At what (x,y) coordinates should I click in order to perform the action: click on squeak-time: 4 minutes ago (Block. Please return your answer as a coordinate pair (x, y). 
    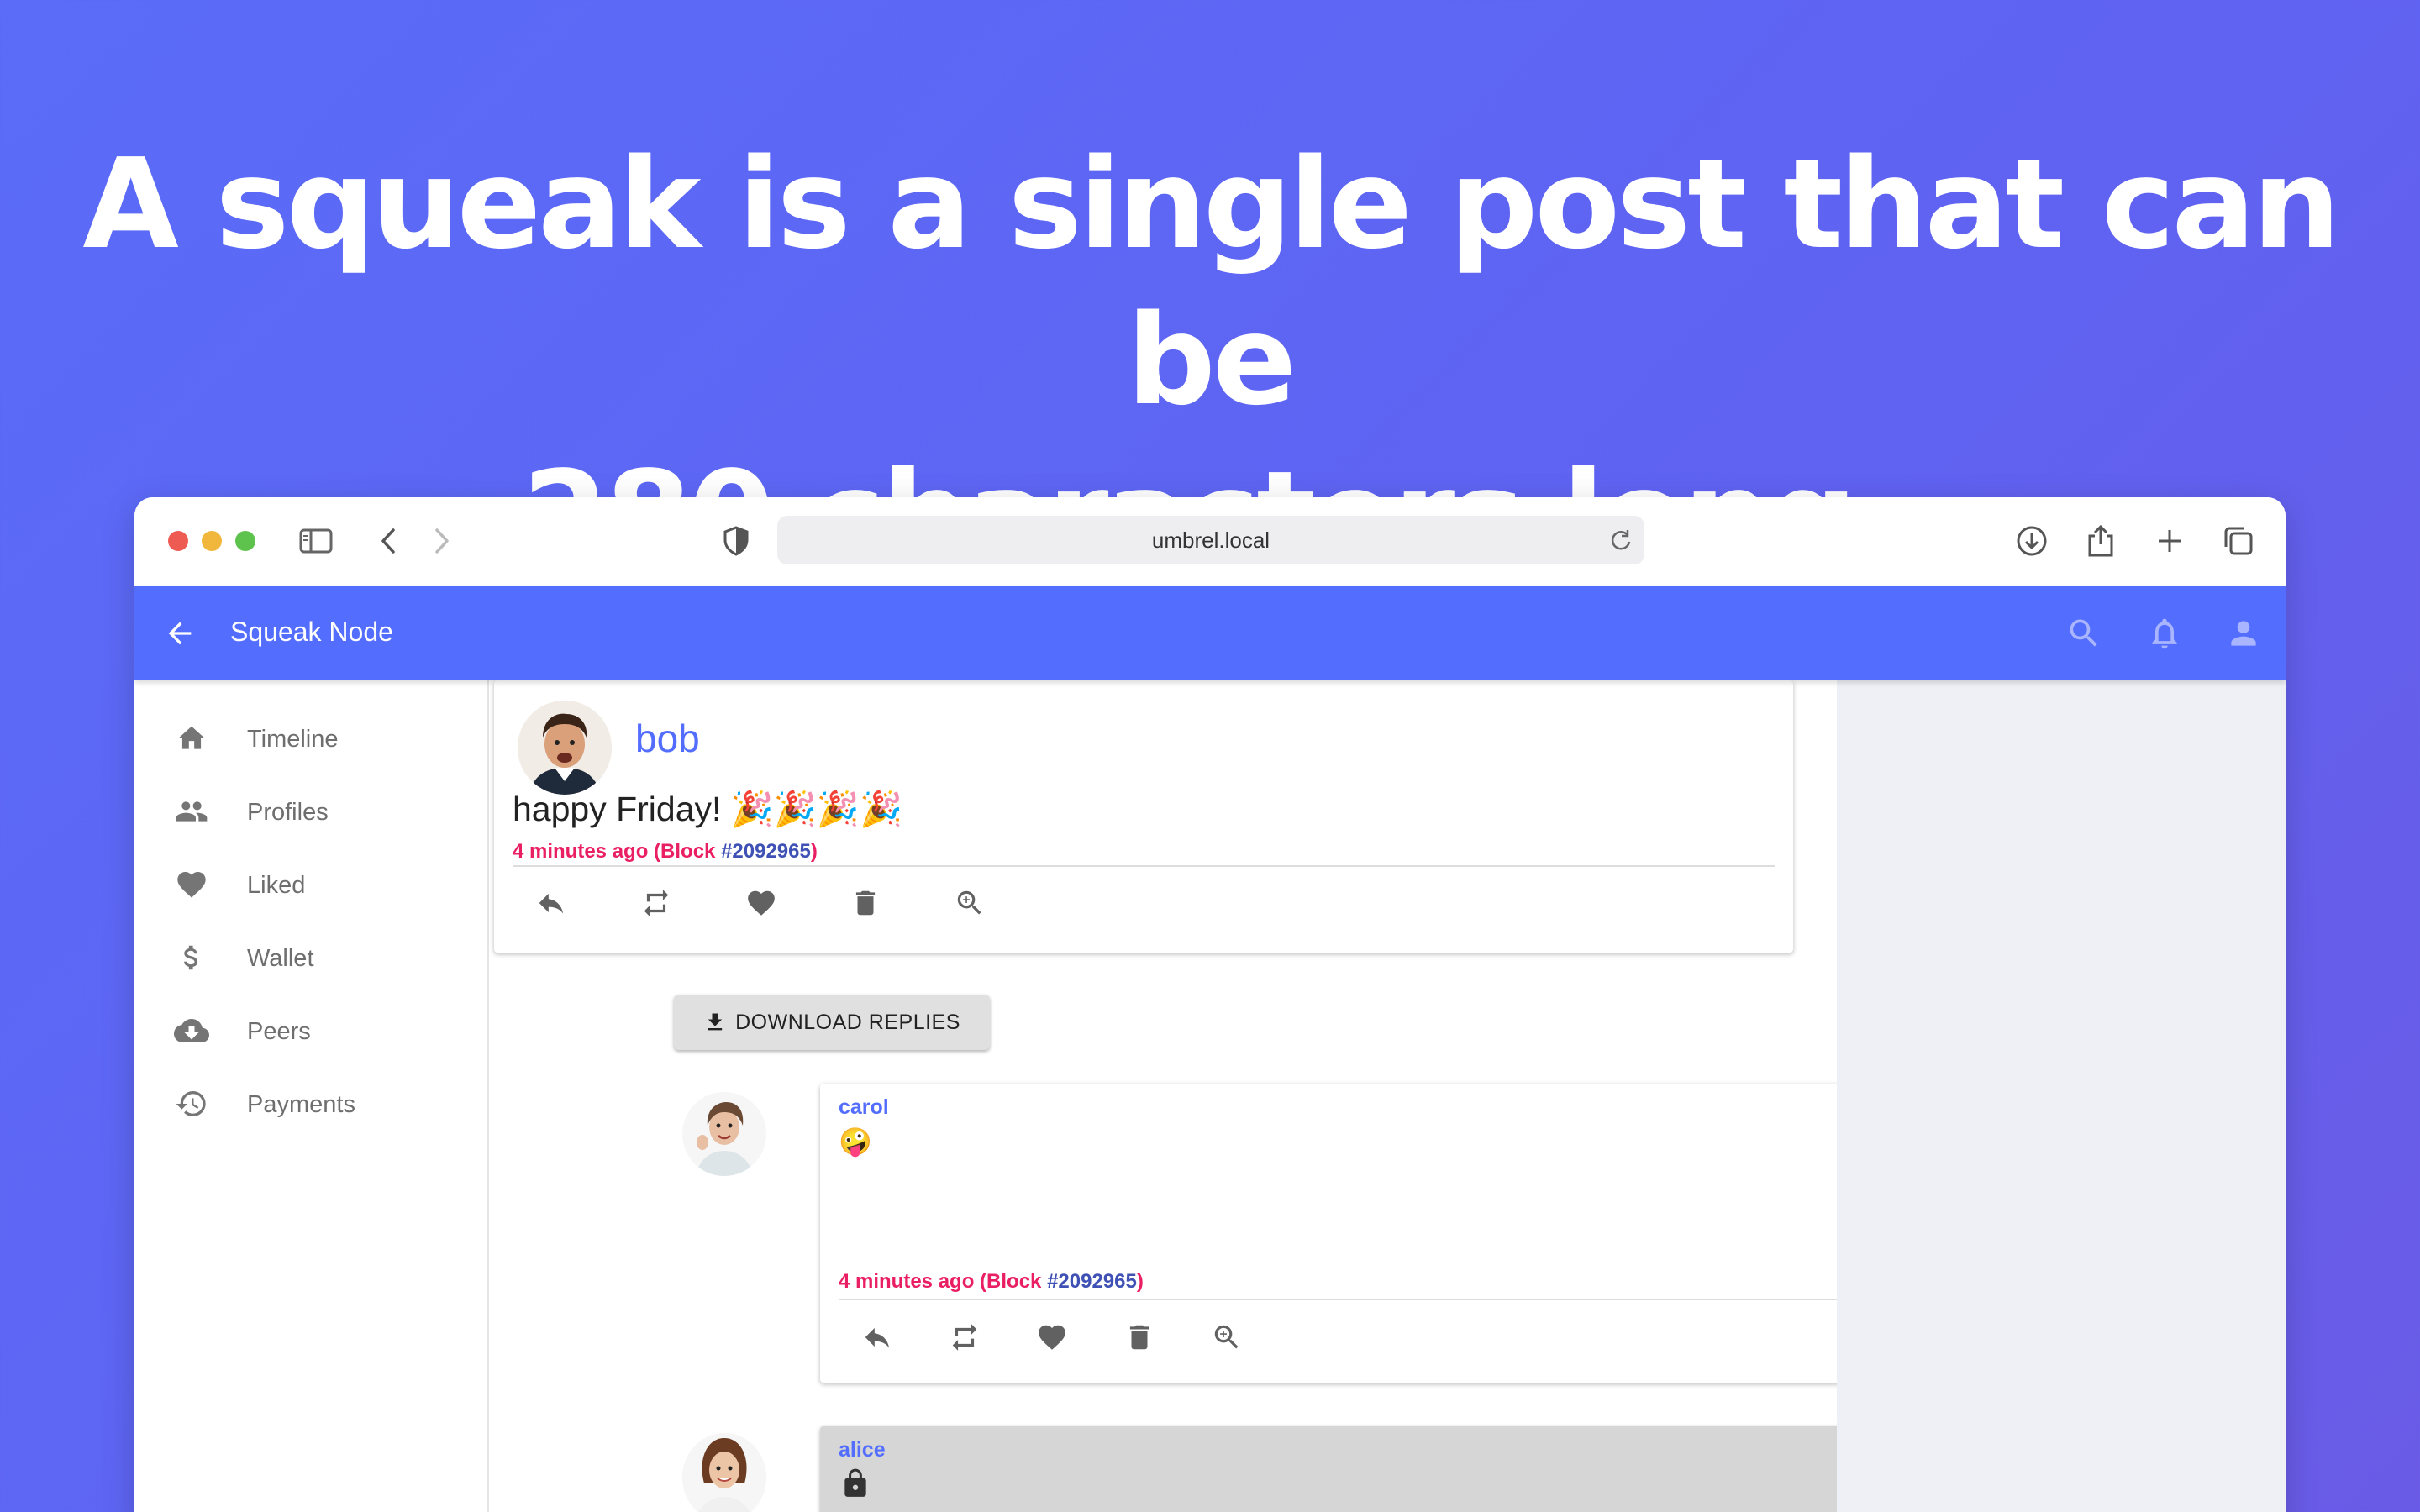
    Looking at the image, I should click on (617, 851).